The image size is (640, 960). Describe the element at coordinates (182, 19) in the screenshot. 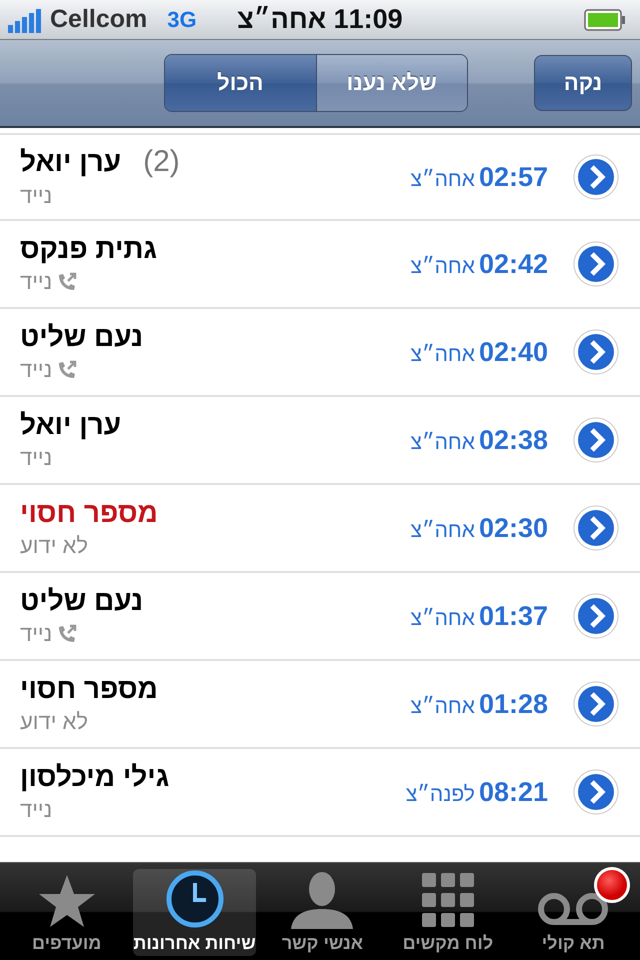

I see `network-type: 3G` at that location.